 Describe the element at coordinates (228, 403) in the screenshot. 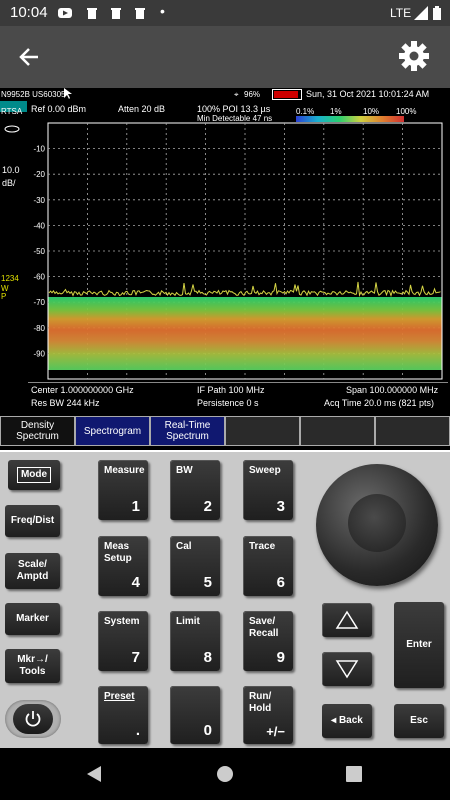

I see `persistence-time: Persistence 0 s` at that location.